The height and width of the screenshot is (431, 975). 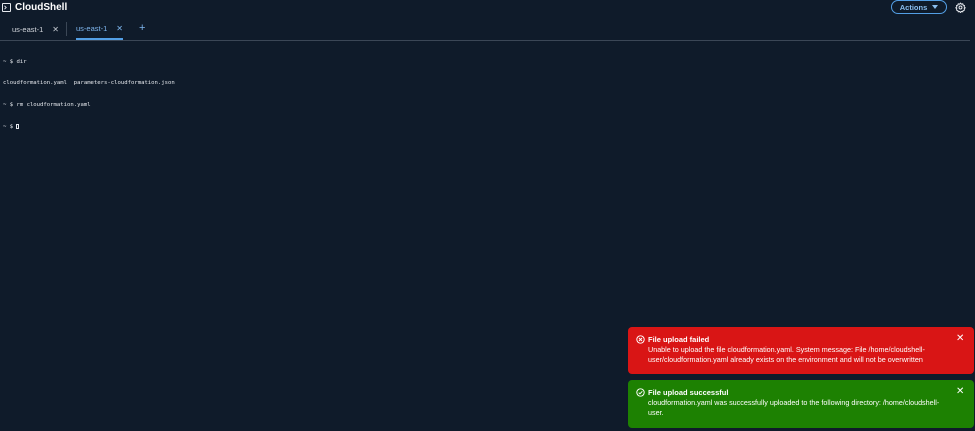 I want to click on add-tab-button: +, so click(x=142, y=28).